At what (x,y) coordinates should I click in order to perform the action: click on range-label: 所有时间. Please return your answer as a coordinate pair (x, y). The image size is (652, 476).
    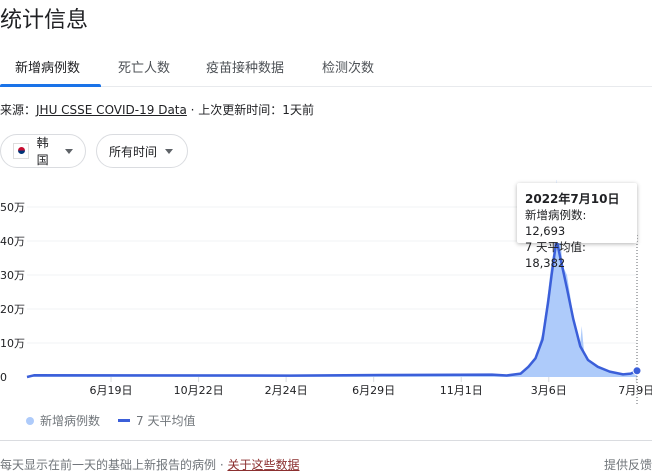
    Looking at the image, I should click on (133, 151).